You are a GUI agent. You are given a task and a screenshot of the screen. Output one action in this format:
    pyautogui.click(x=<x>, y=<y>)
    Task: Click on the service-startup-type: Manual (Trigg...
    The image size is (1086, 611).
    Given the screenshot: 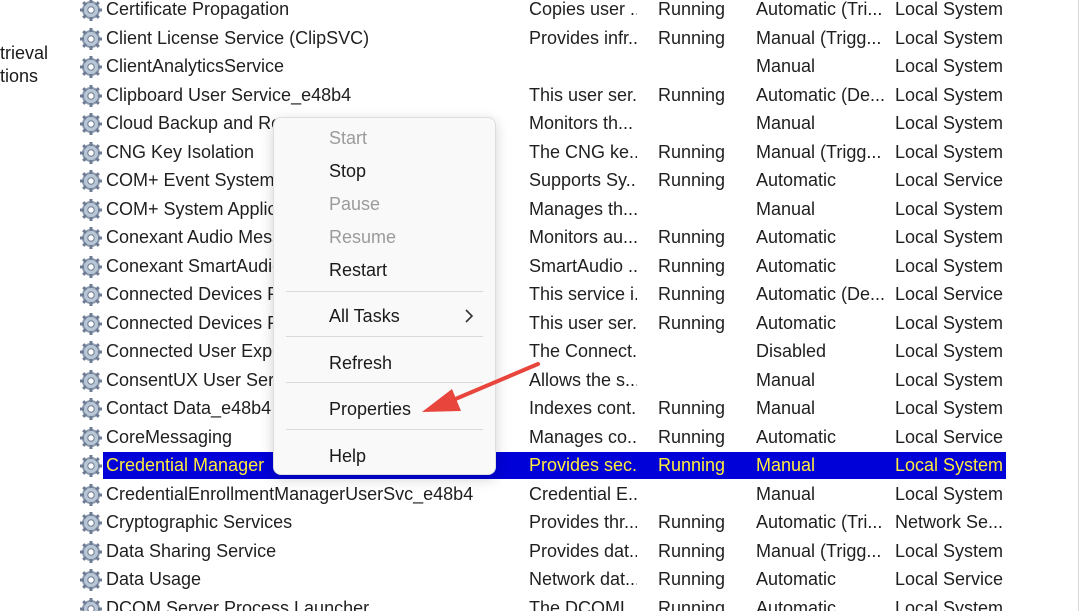 What is the action you would take?
    pyautogui.click(x=819, y=550)
    